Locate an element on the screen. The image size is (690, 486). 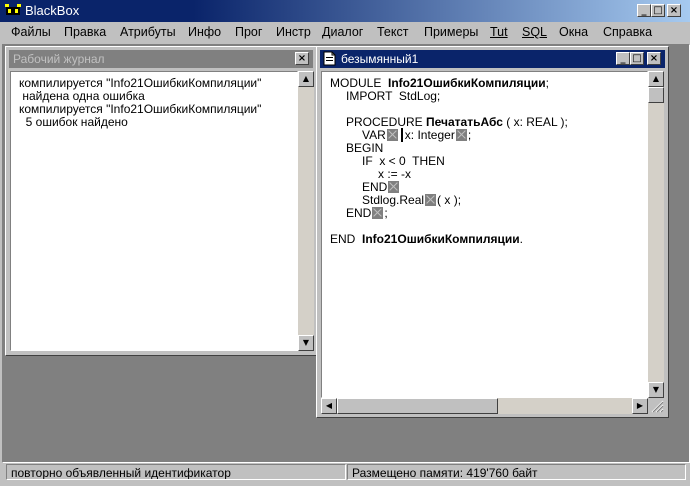
menu-files: Файлы is located at coordinates (31, 32).